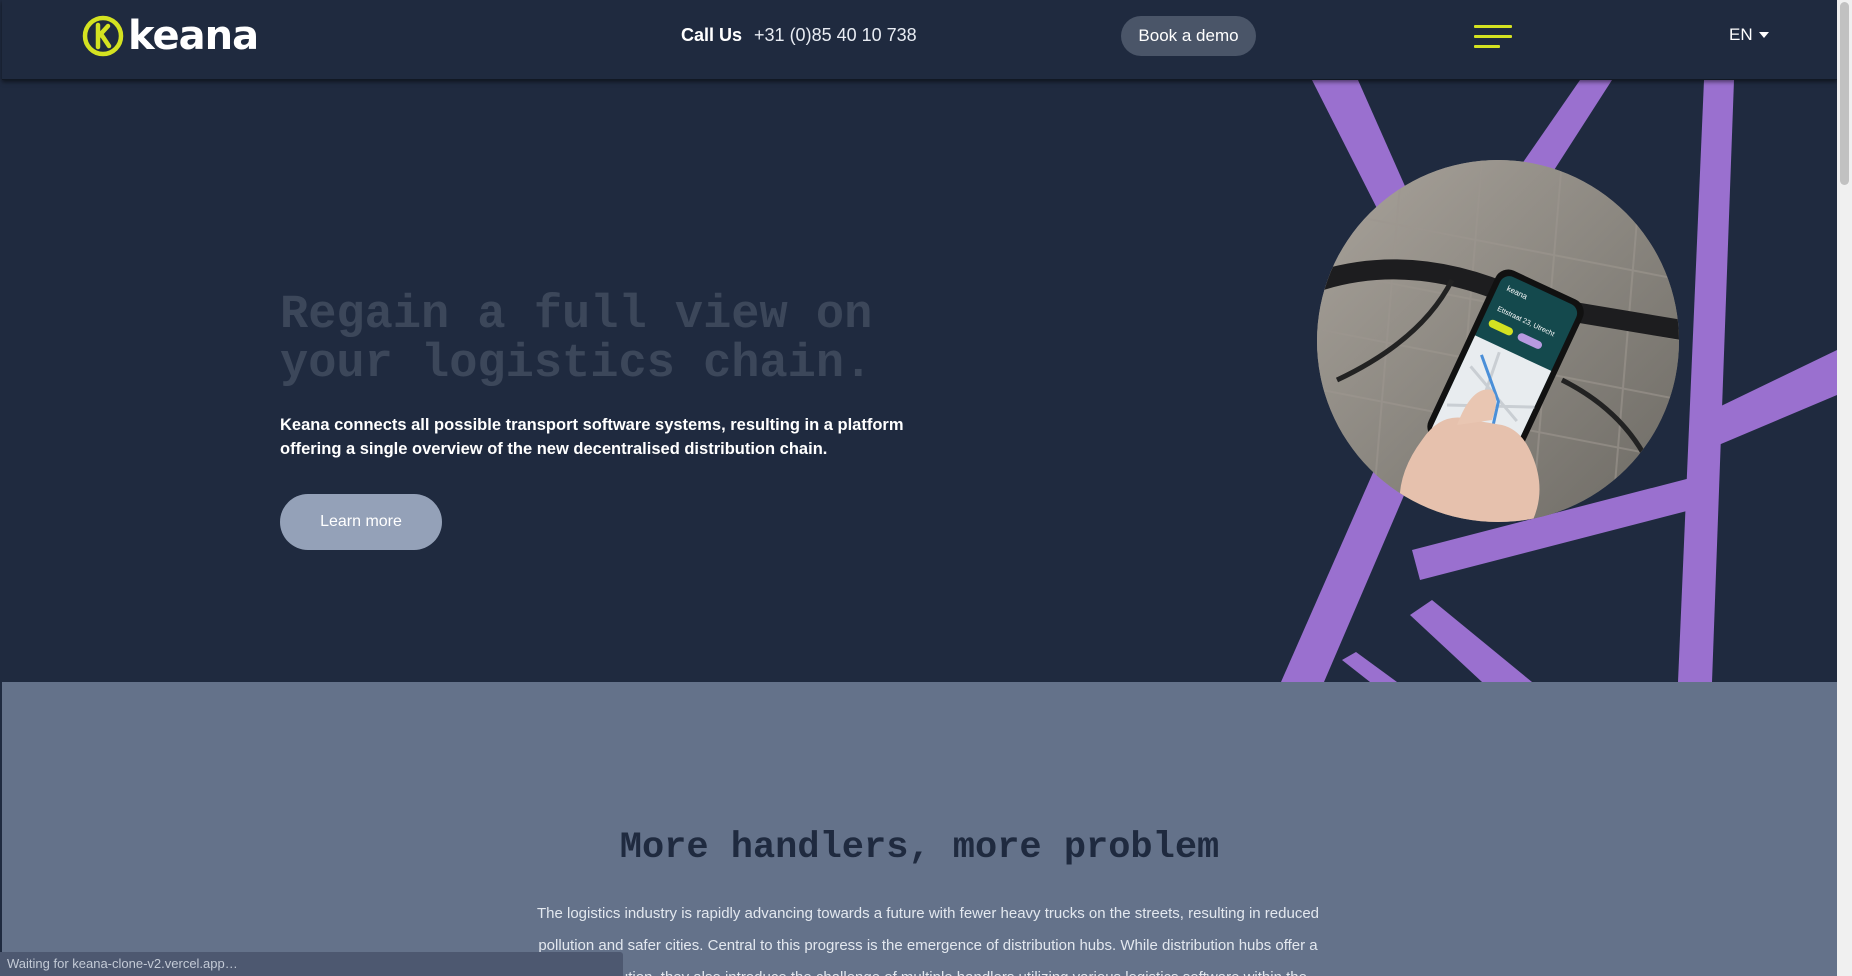 The width and height of the screenshot is (1852, 976). What do you see at coordinates (103, 36) in the screenshot?
I see `keana-logo-icon` at bounding box center [103, 36].